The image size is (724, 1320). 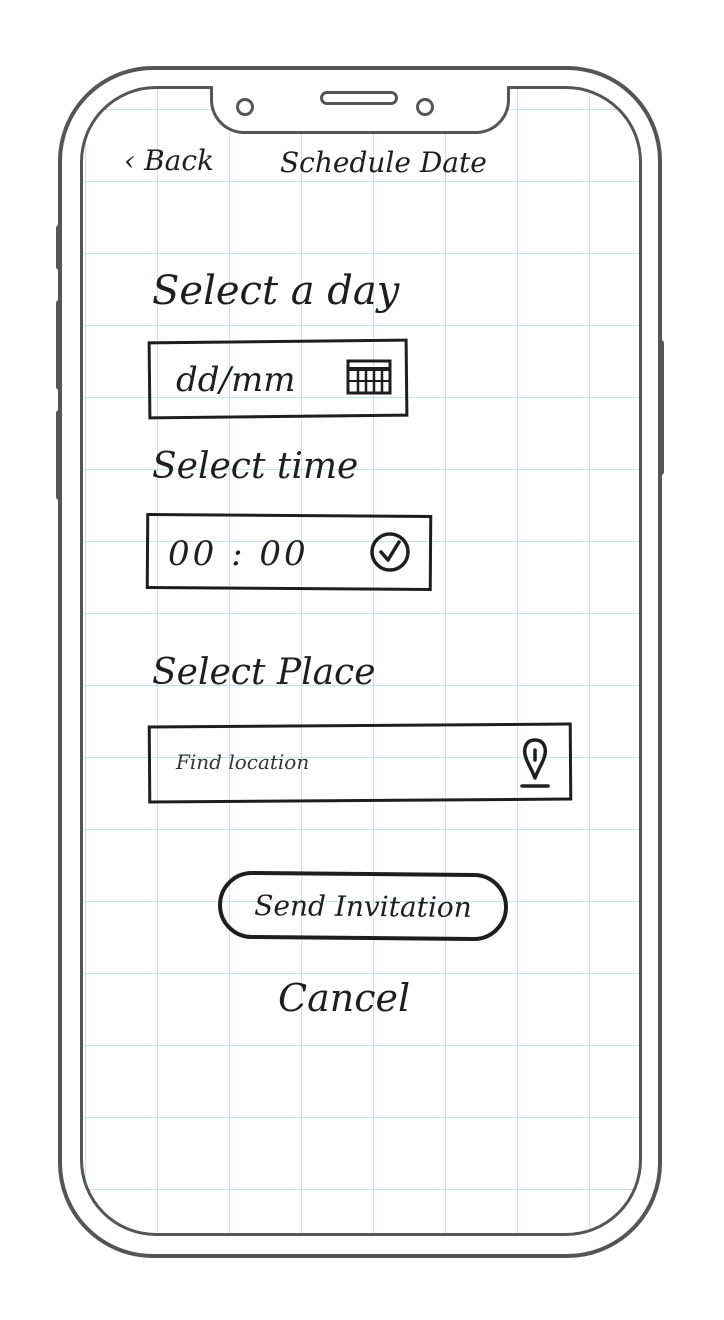 What do you see at coordinates (363, 906) in the screenshot?
I see `send-invitation-button: Send Invitation` at bounding box center [363, 906].